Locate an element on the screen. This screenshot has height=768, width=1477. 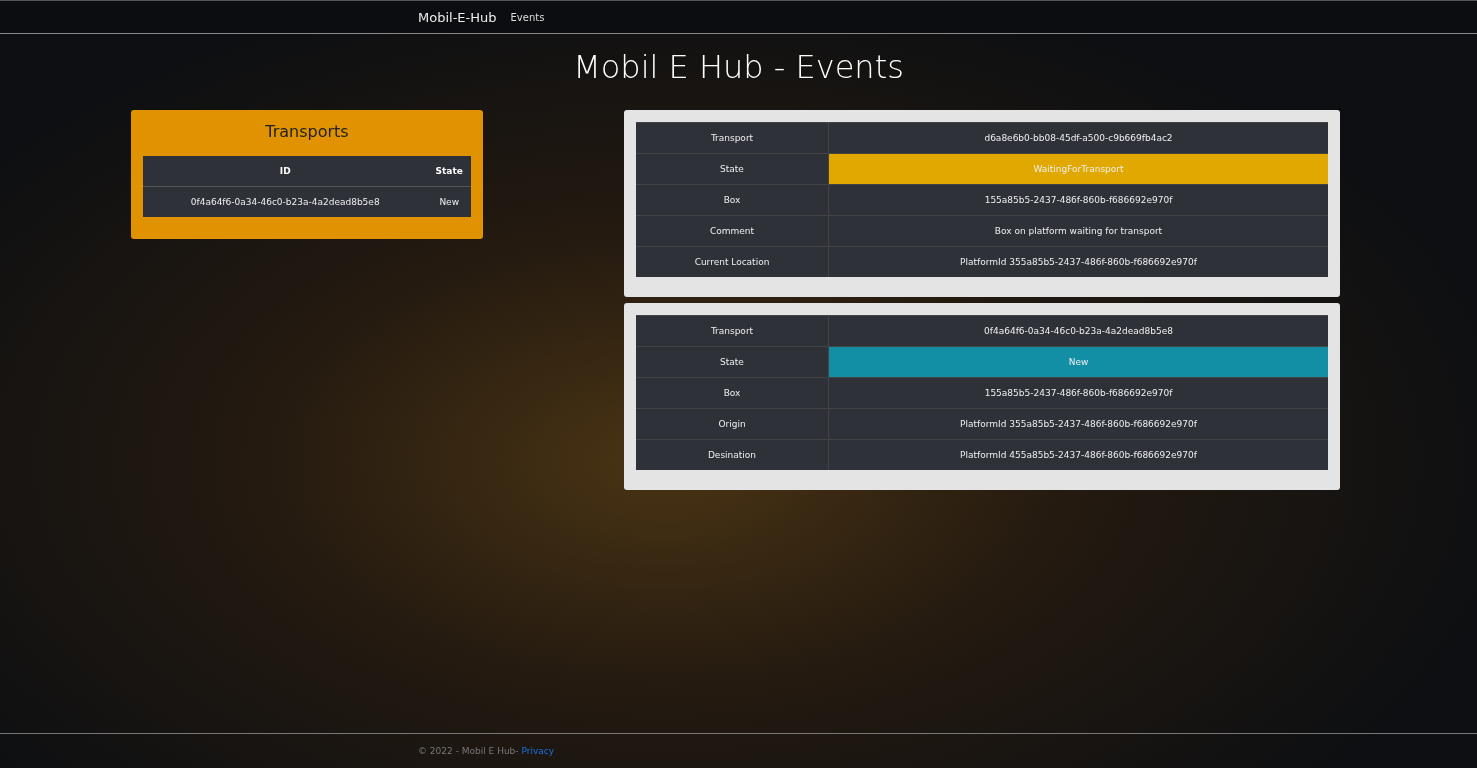
label-cell: Origin is located at coordinates (732, 424).